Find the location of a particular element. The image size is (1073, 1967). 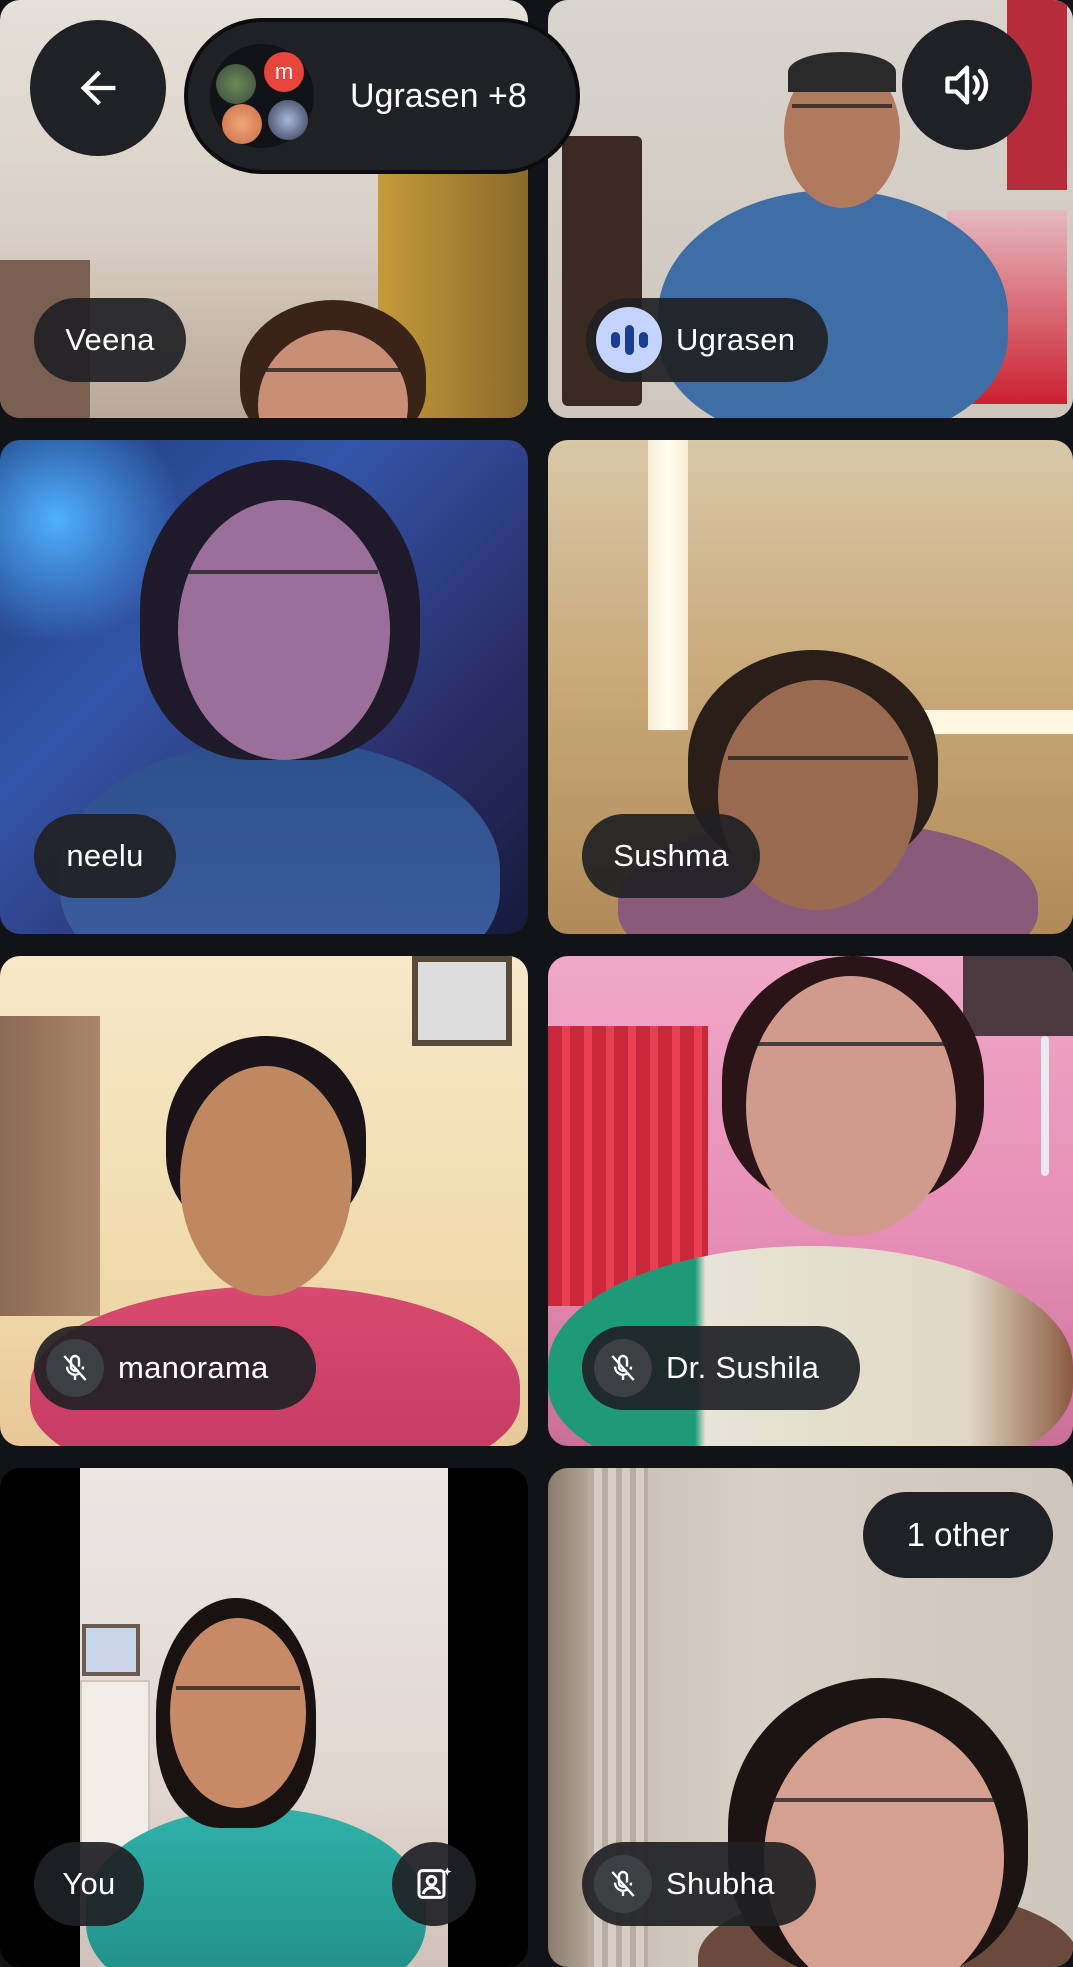

participant-tile-neelu: neelu is located at coordinates (264, 687).